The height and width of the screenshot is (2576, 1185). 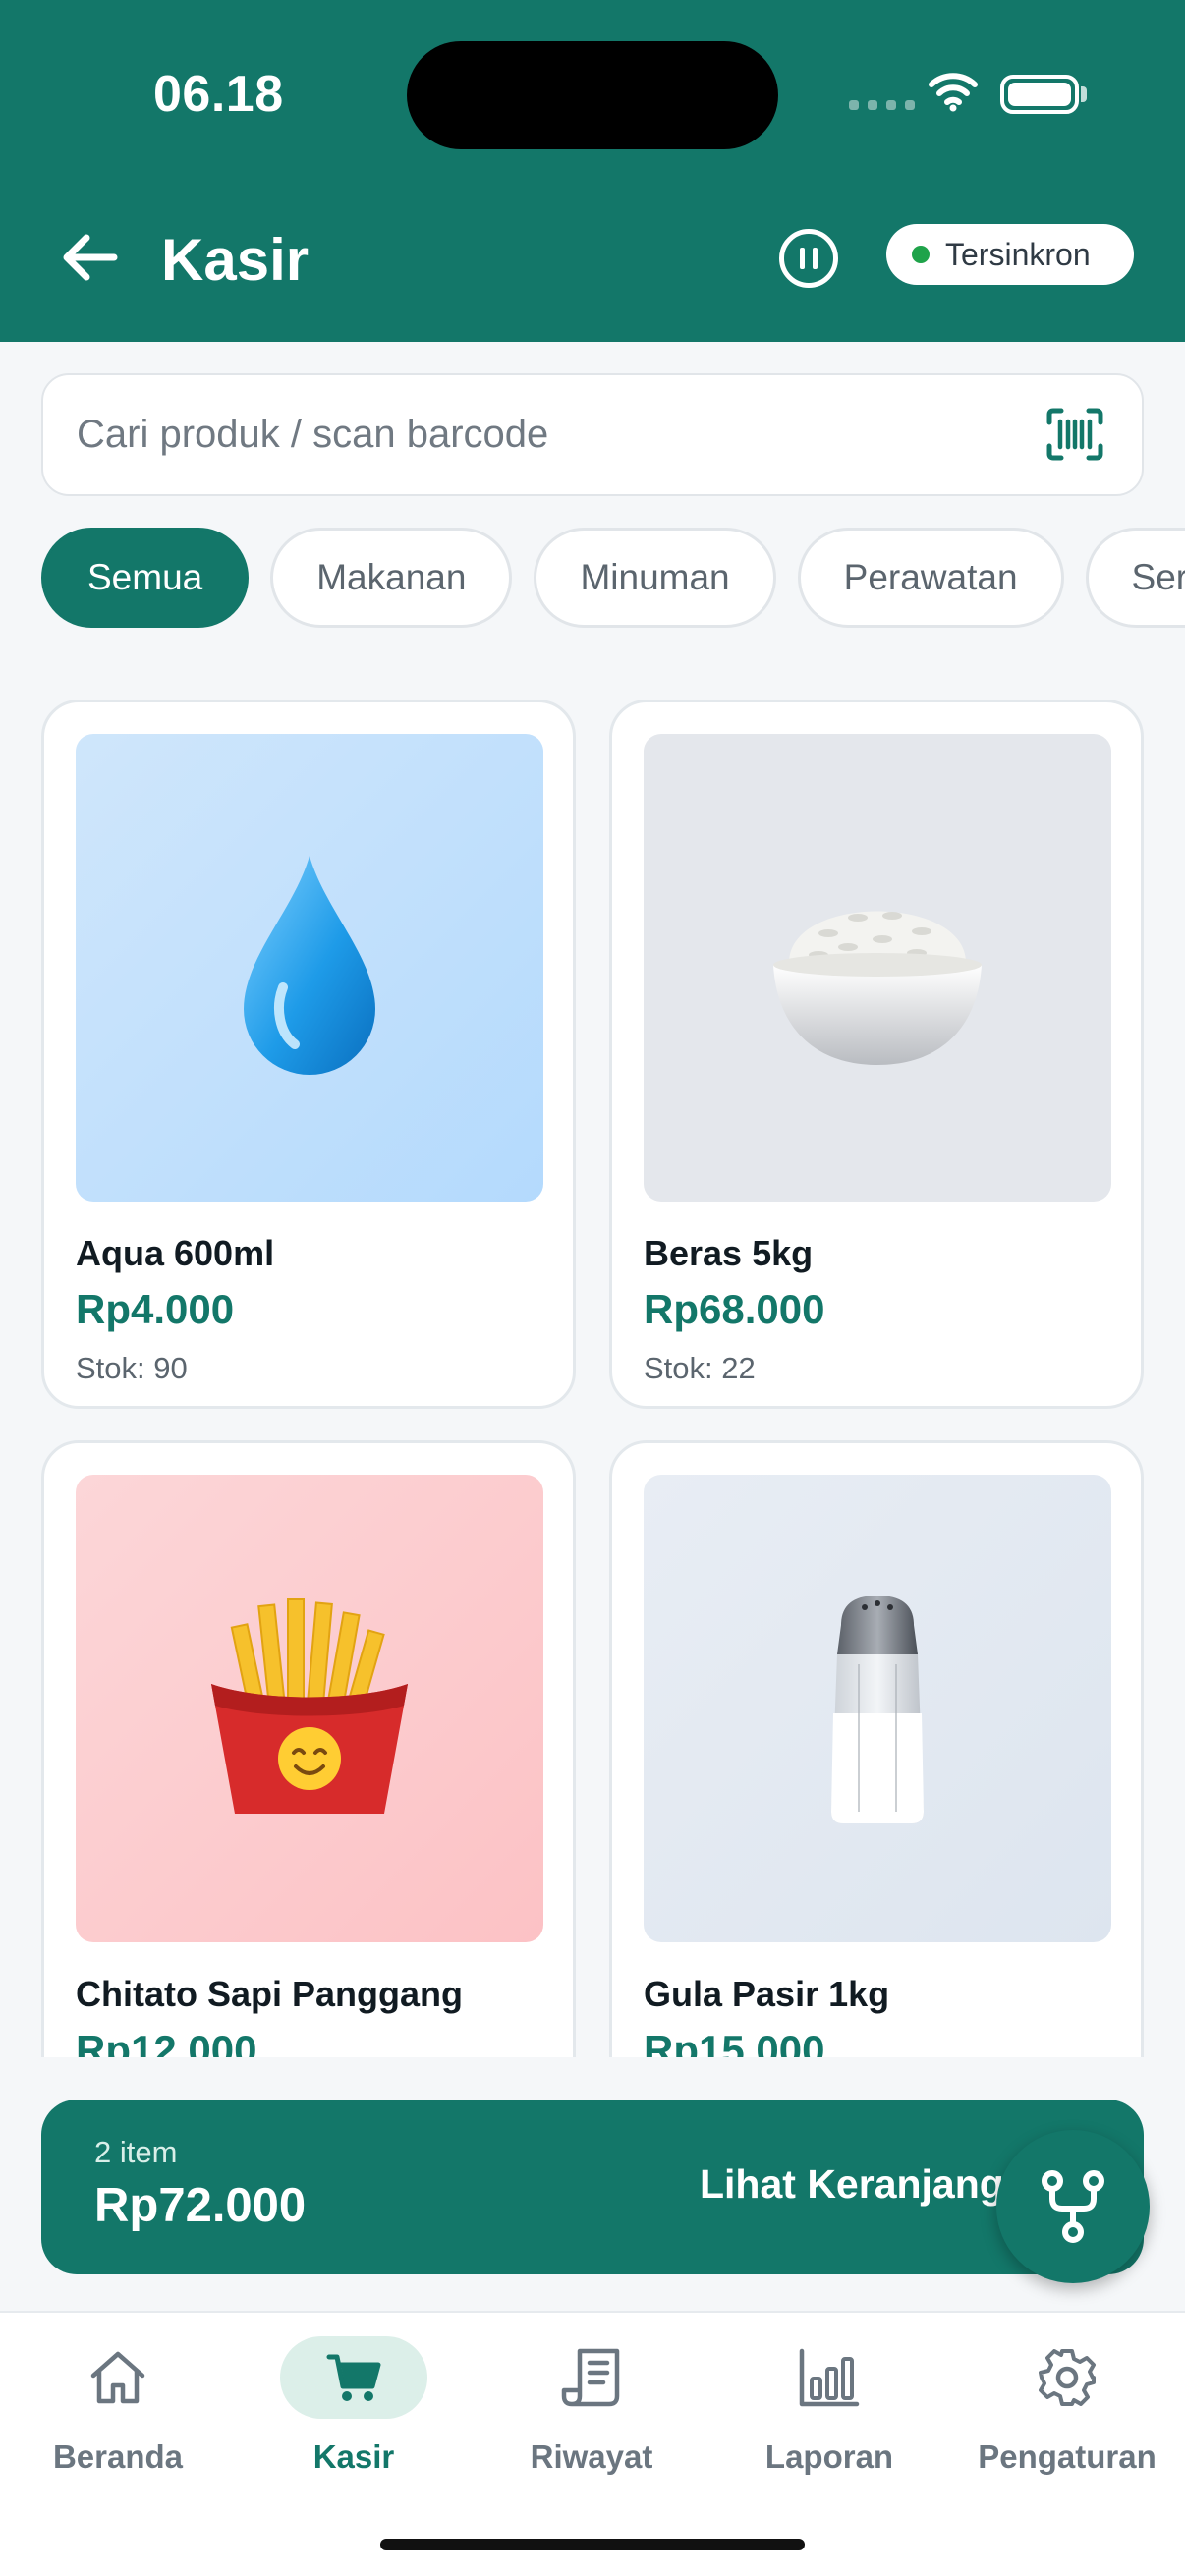 What do you see at coordinates (803, 258) in the screenshot?
I see `pause-icon` at bounding box center [803, 258].